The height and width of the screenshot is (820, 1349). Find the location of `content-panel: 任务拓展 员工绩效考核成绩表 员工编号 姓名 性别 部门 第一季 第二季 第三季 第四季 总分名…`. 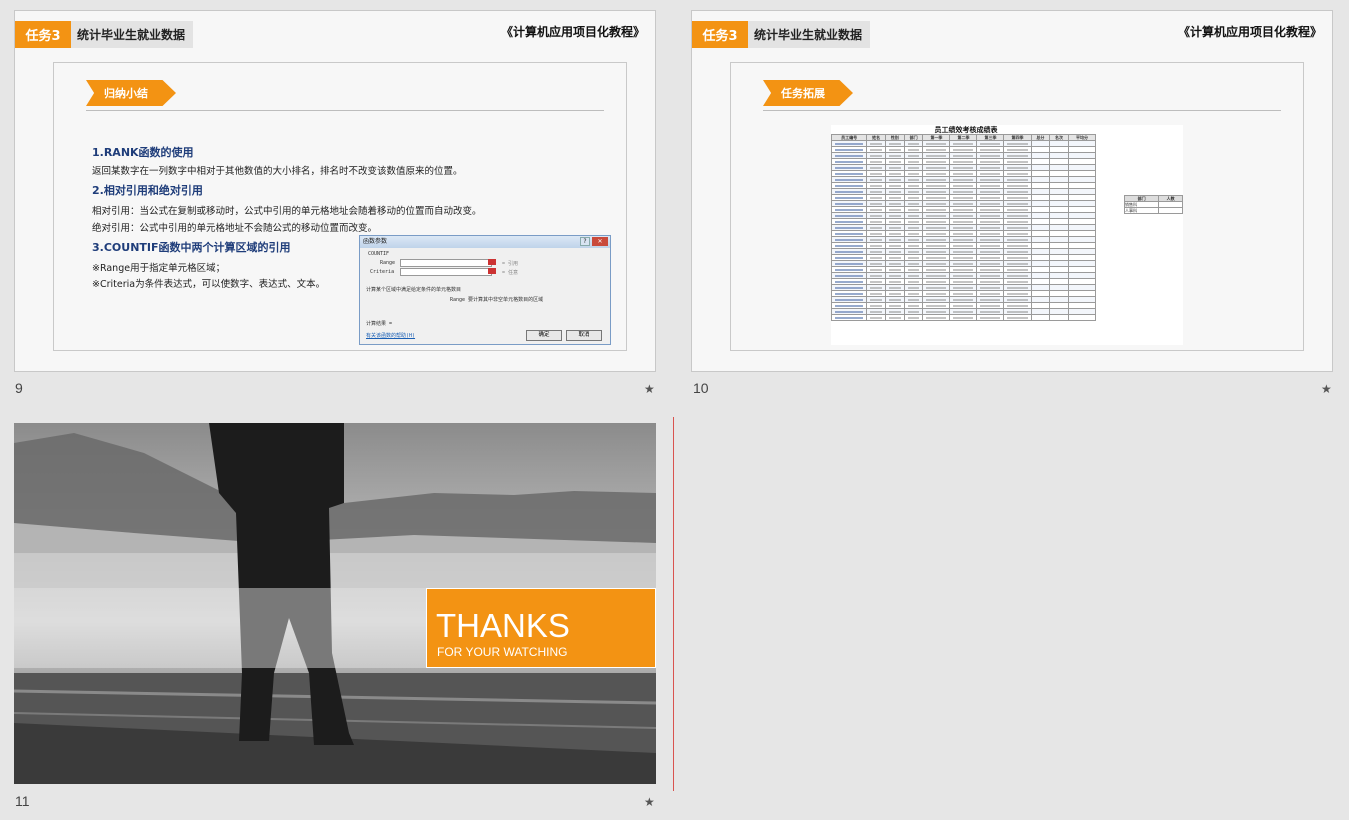

content-panel: 任务拓展 员工绩效考核成绩表 员工编号 姓名 性别 部门 第一季 第二季 第三季 第四季 总分名… is located at coordinates (1017, 206).